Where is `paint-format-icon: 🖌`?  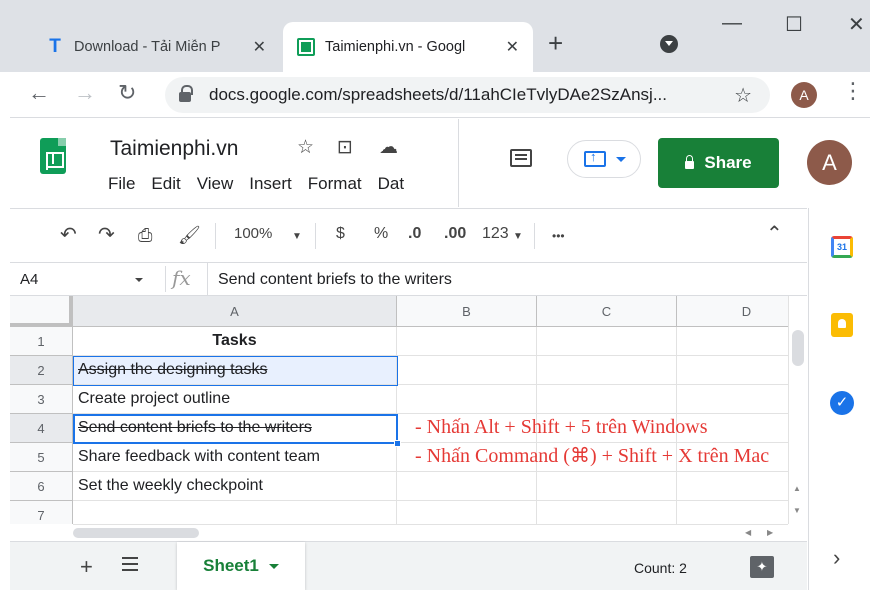 paint-format-icon: 🖌 is located at coordinates (189, 235).